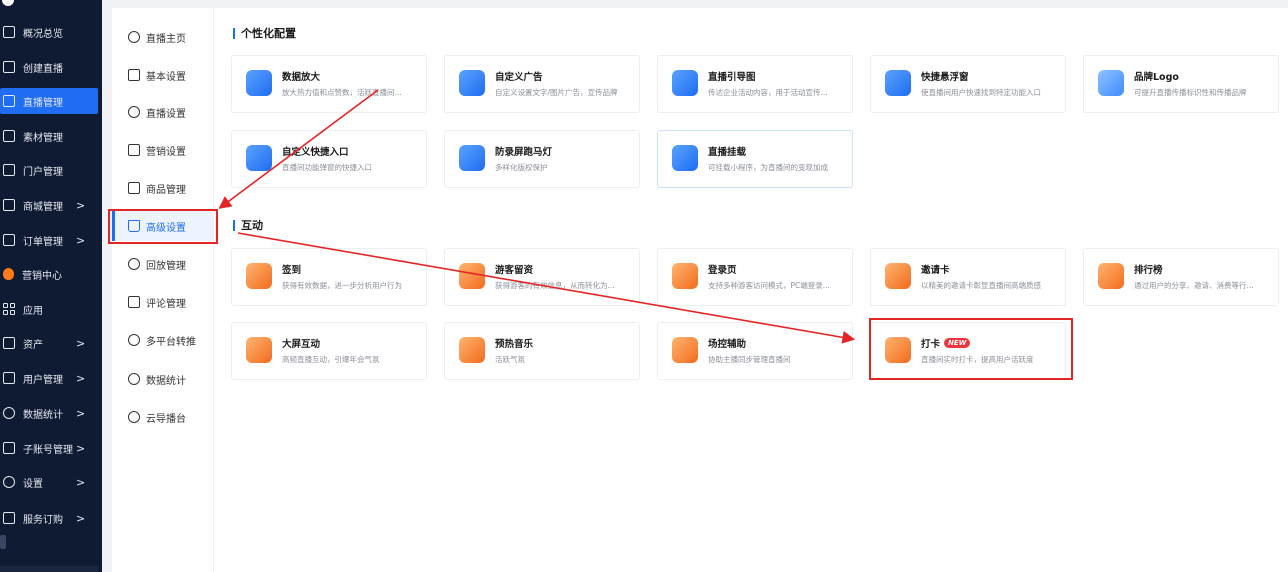 The image size is (1288, 572). I want to click on submenu-item-5: 高级设置, so click(173, 226).